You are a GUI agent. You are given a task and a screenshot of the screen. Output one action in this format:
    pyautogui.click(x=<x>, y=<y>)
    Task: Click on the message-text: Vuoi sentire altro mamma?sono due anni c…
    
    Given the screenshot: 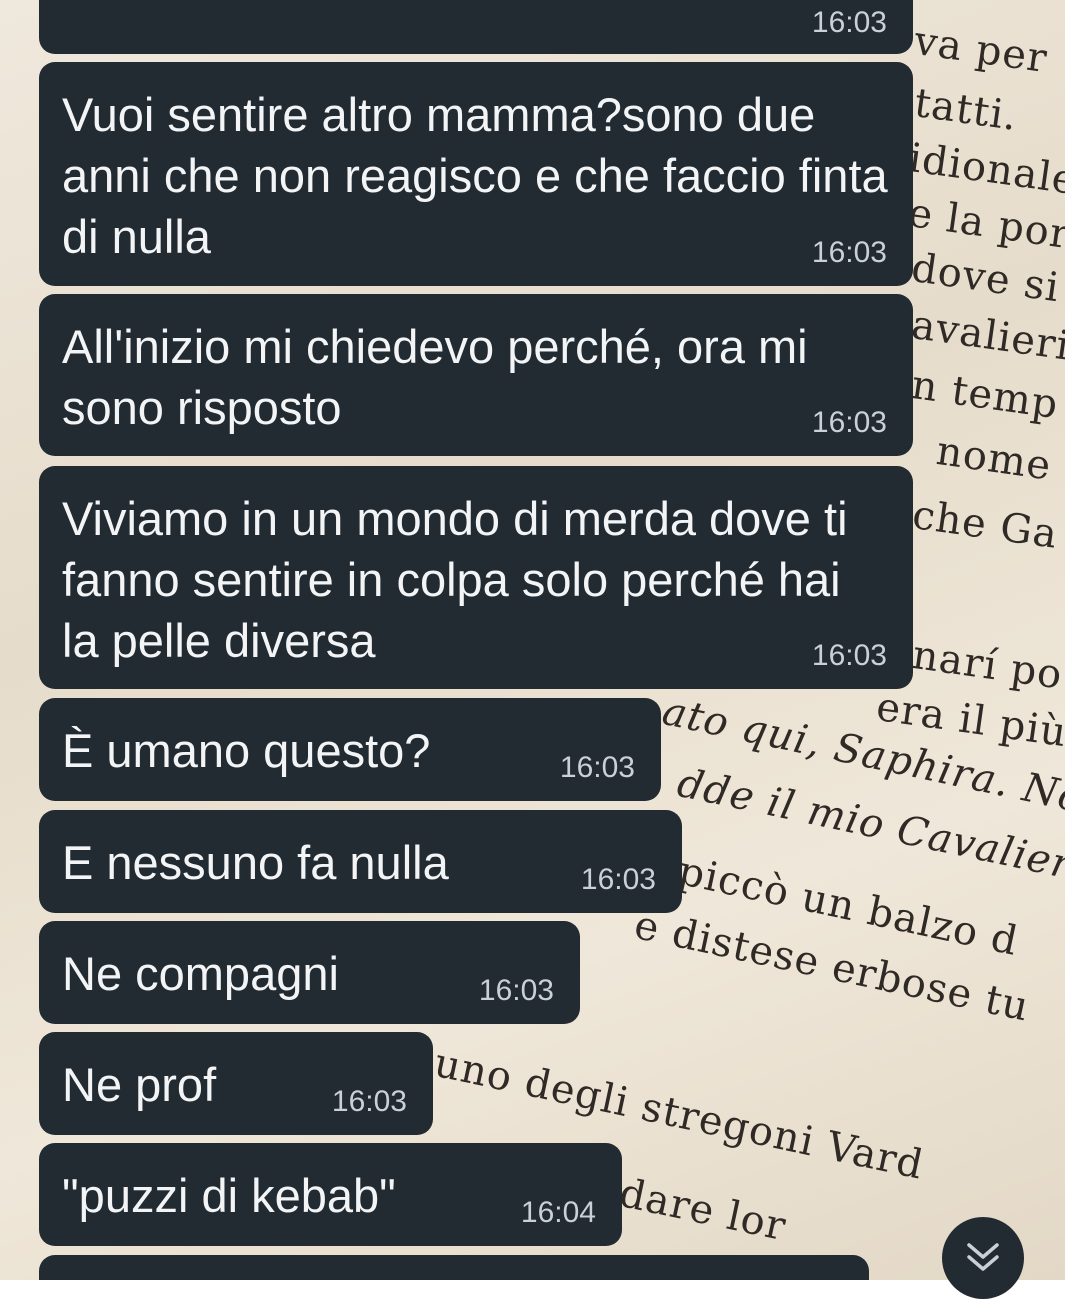 What is the action you would take?
    pyautogui.click(x=475, y=175)
    